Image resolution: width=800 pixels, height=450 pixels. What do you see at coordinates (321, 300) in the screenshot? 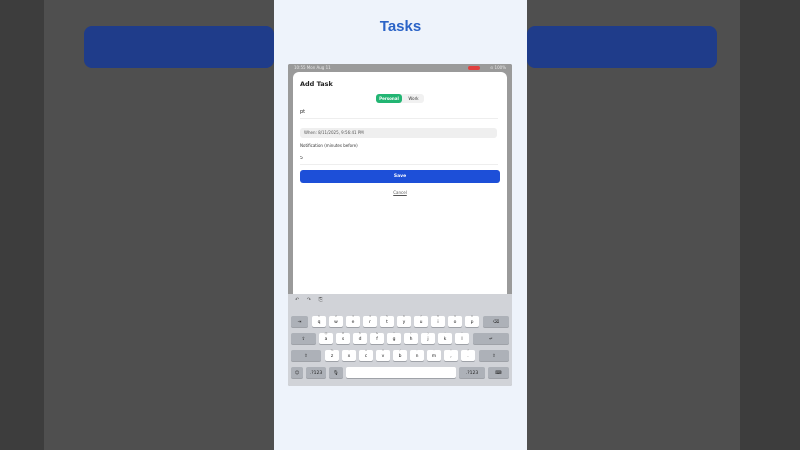
I see `paste-icon: ⎘` at bounding box center [321, 300].